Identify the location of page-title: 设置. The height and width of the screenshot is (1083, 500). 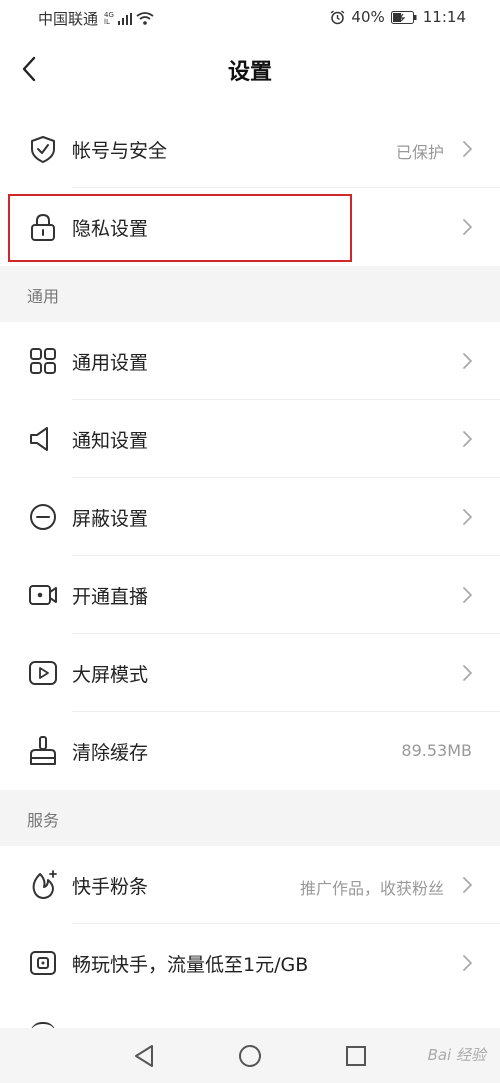
(249, 72).